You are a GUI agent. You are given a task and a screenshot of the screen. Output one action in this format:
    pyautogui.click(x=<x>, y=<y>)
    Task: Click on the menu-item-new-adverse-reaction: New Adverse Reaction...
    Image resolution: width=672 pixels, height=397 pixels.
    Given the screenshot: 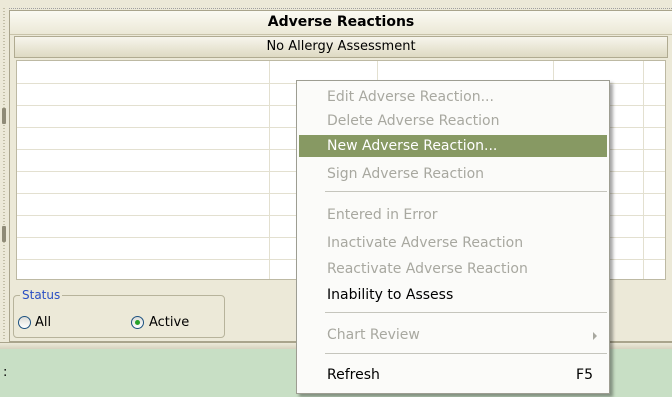 What is the action you would take?
    pyautogui.click(x=453, y=146)
    